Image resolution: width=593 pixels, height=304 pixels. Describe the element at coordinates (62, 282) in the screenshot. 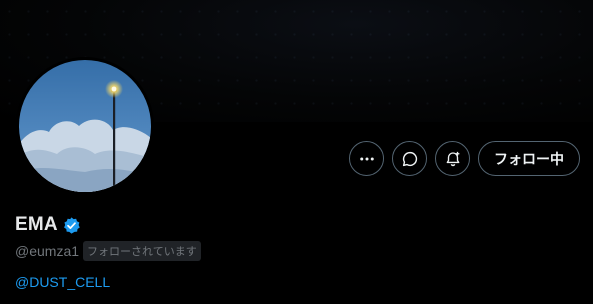

I see `bio-mention-link: @DUST_CELL` at that location.